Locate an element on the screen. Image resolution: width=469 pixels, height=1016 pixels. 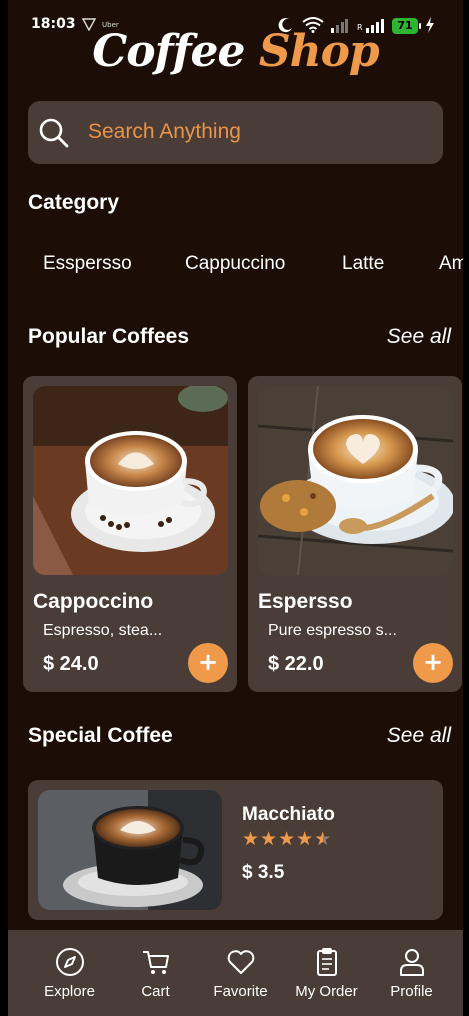
product-card-espersso: Espersso Pure espresso s... $ 22.0 + is located at coordinates (355, 534).